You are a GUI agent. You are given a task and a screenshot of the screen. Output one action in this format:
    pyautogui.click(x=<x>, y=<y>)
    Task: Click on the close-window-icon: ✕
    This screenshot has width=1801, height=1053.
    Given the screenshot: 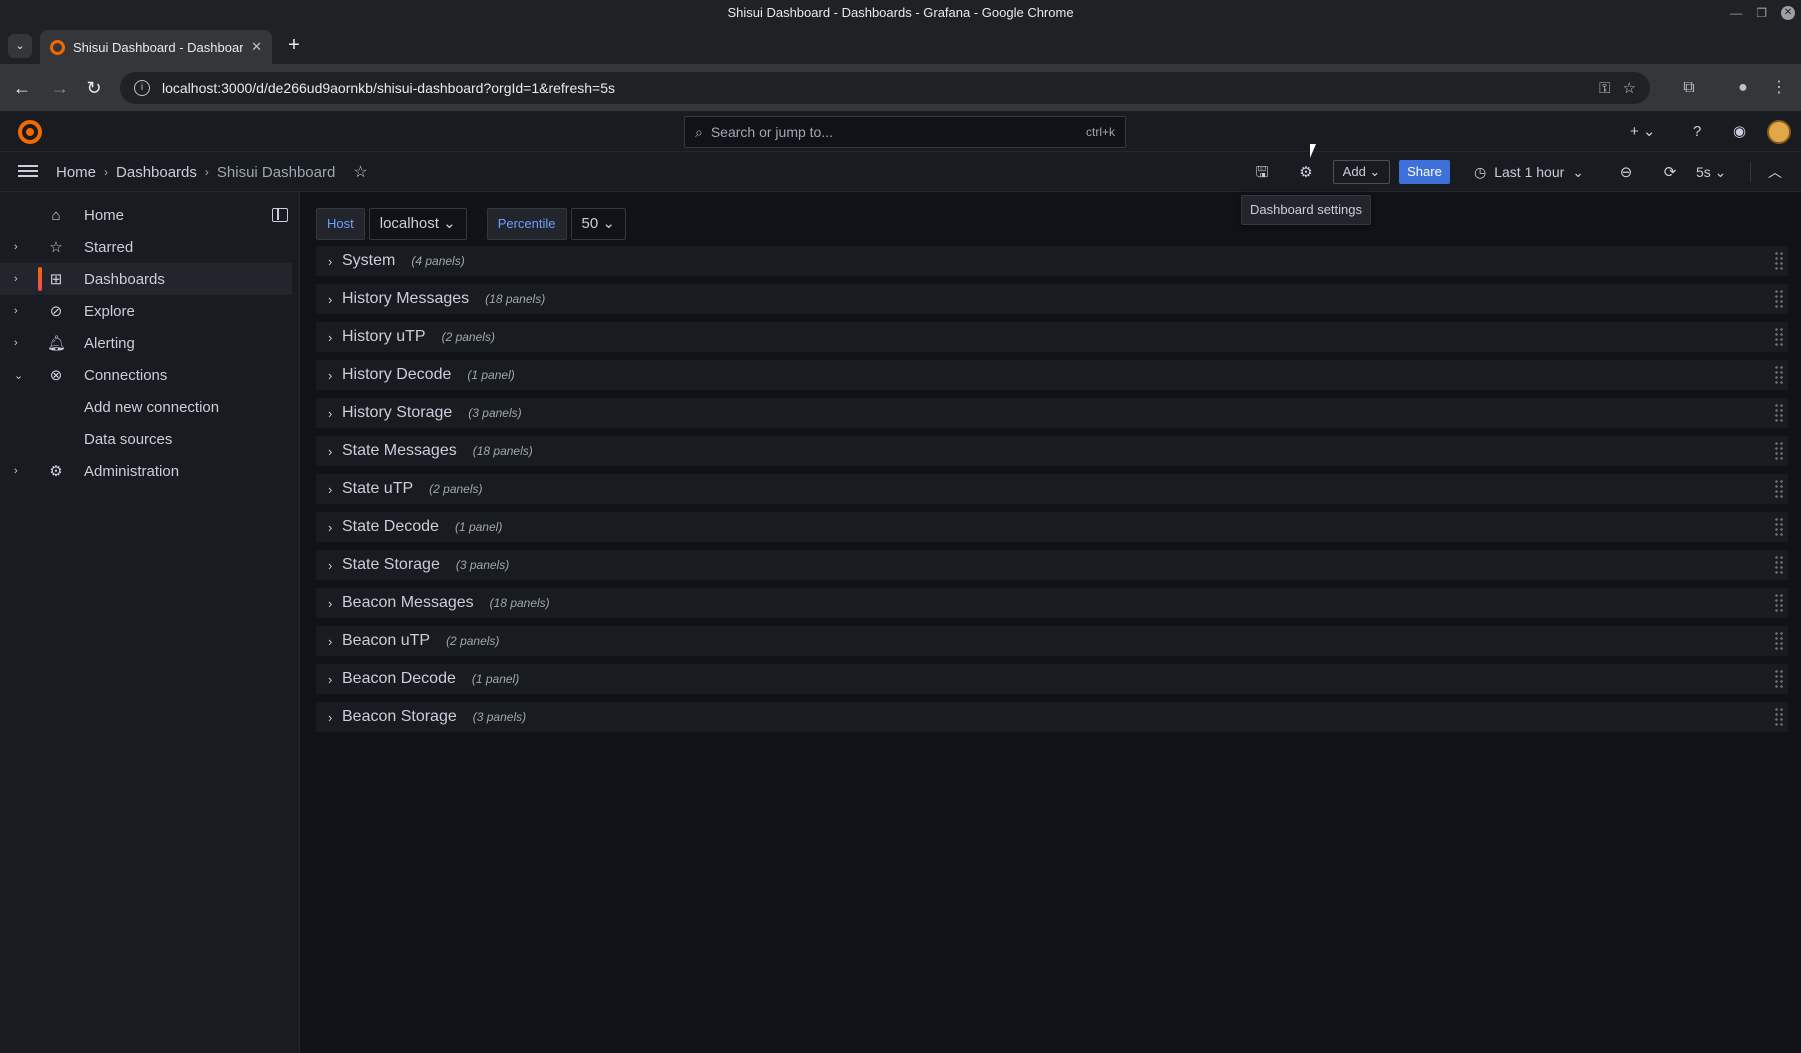 What is the action you would take?
    pyautogui.click(x=1788, y=13)
    